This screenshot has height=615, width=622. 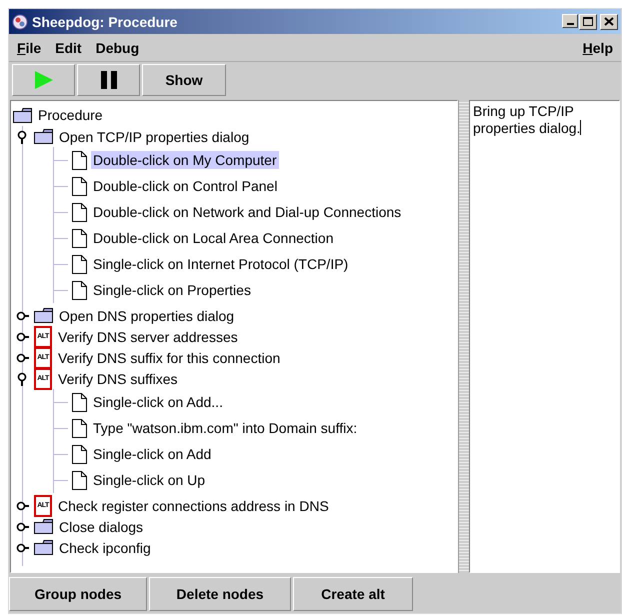 I want to click on show-button: Show, so click(x=184, y=80).